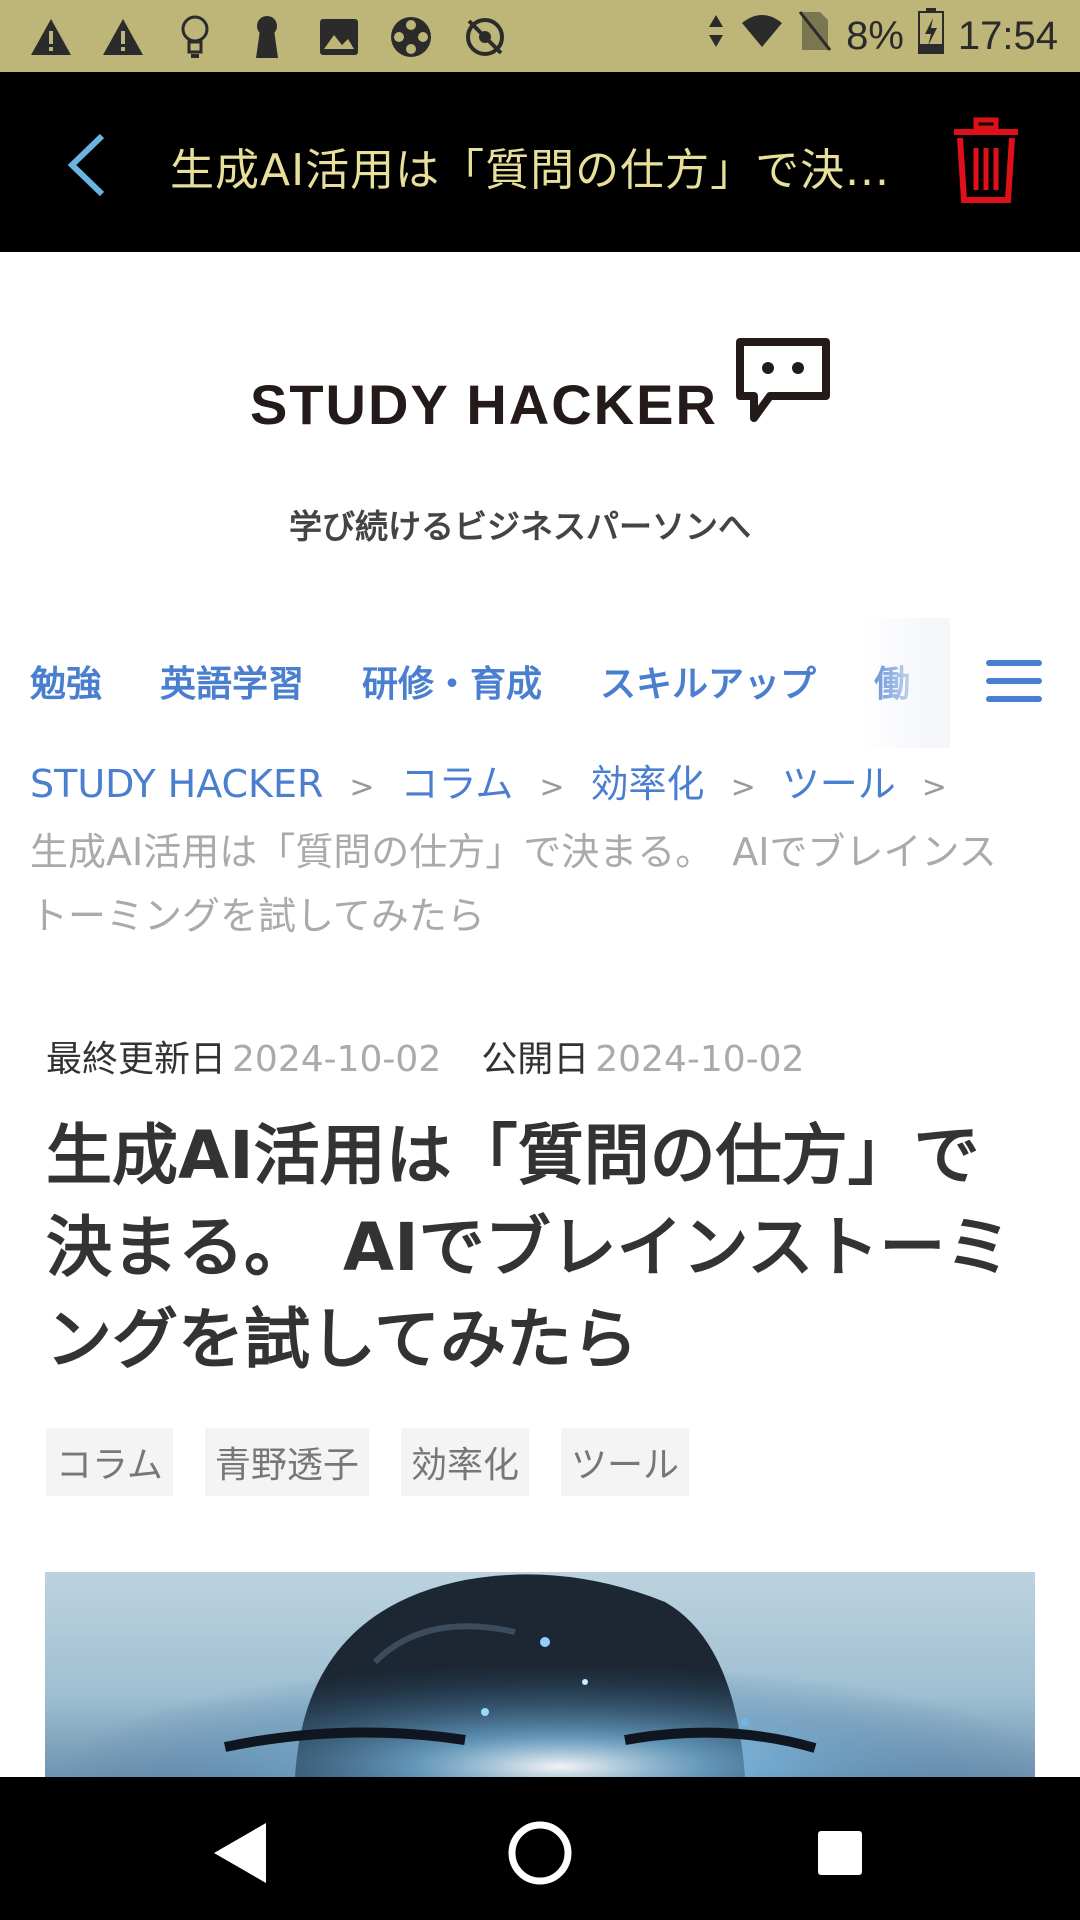 This screenshot has height=1920, width=1080. What do you see at coordinates (411, 37) in the screenshot?
I see `film-reel-icon` at bounding box center [411, 37].